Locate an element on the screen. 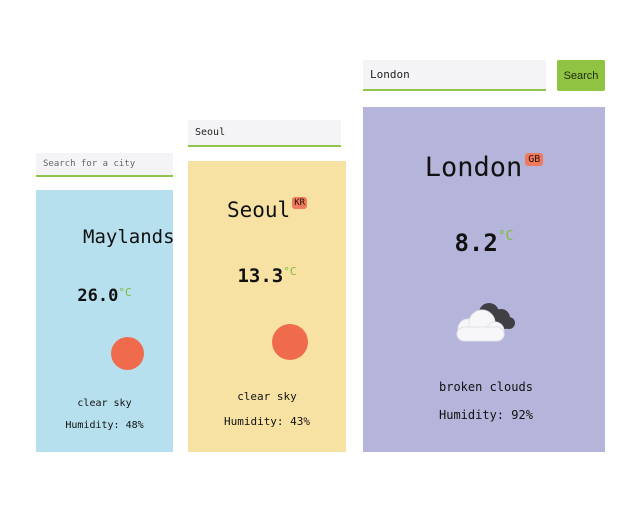 This screenshot has width=644, height=530. weather-description: broken clouds is located at coordinates (486, 387).